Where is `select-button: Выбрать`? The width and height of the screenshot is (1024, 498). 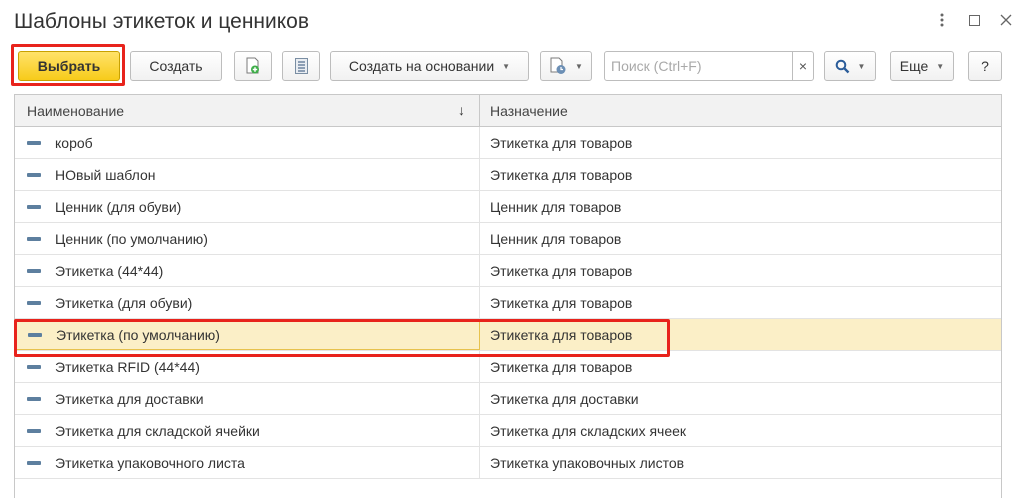 select-button: Выбрать is located at coordinates (69, 66).